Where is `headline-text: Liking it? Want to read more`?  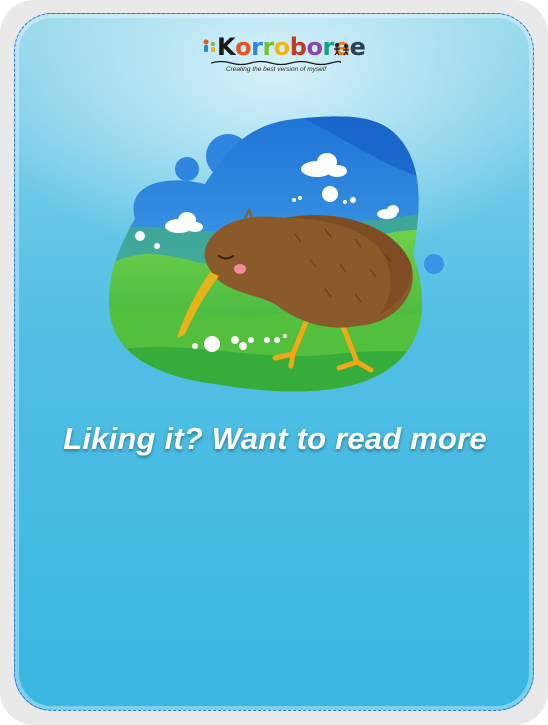
headline-text: Liking it? Want to read more is located at coordinates (275, 438).